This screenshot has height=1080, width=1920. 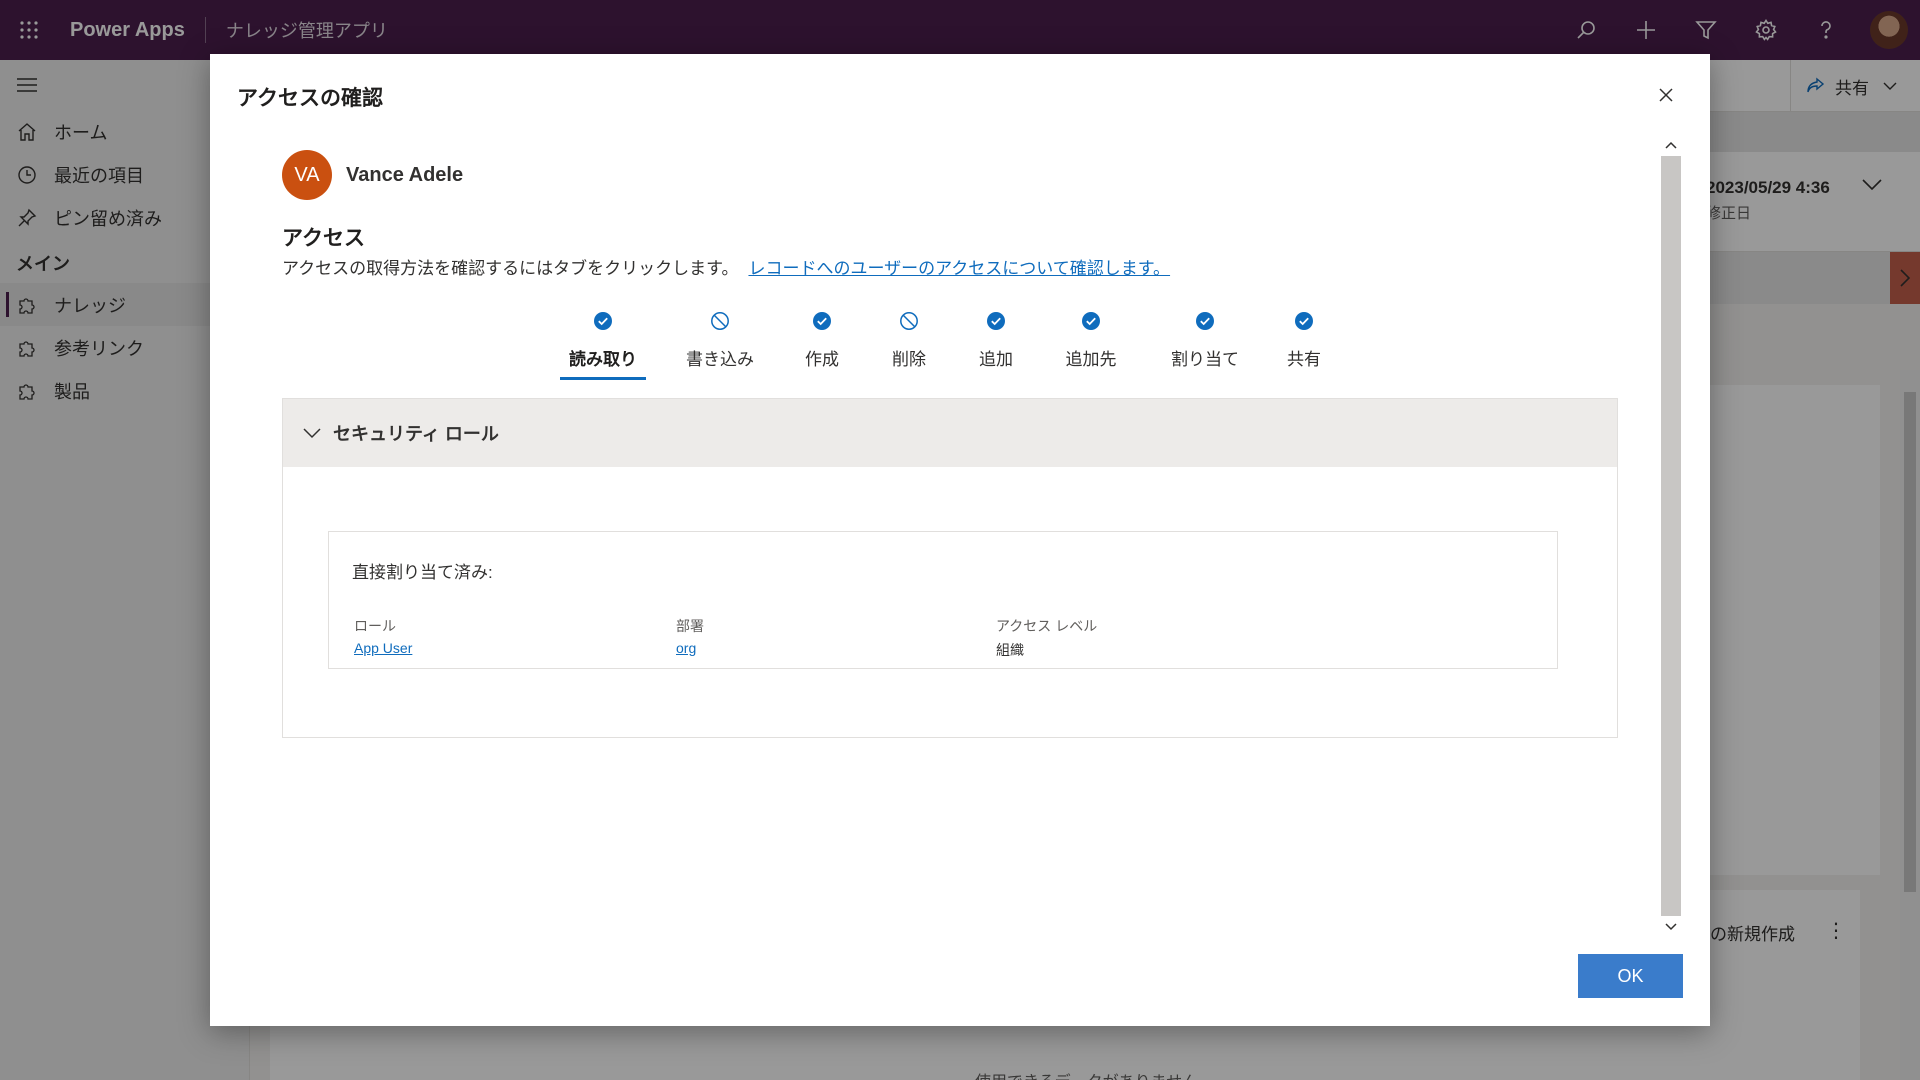 I want to click on tab-label: 読み取り, so click(x=603, y=359).